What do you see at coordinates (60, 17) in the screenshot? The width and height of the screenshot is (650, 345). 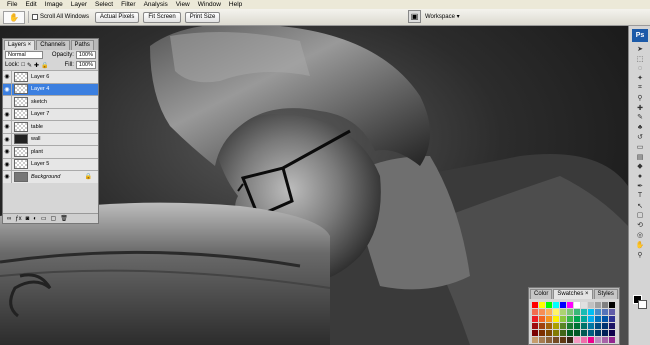 I see `scroll-all-windows-option: Scroll All Windows` at bounding box center [60, 17].